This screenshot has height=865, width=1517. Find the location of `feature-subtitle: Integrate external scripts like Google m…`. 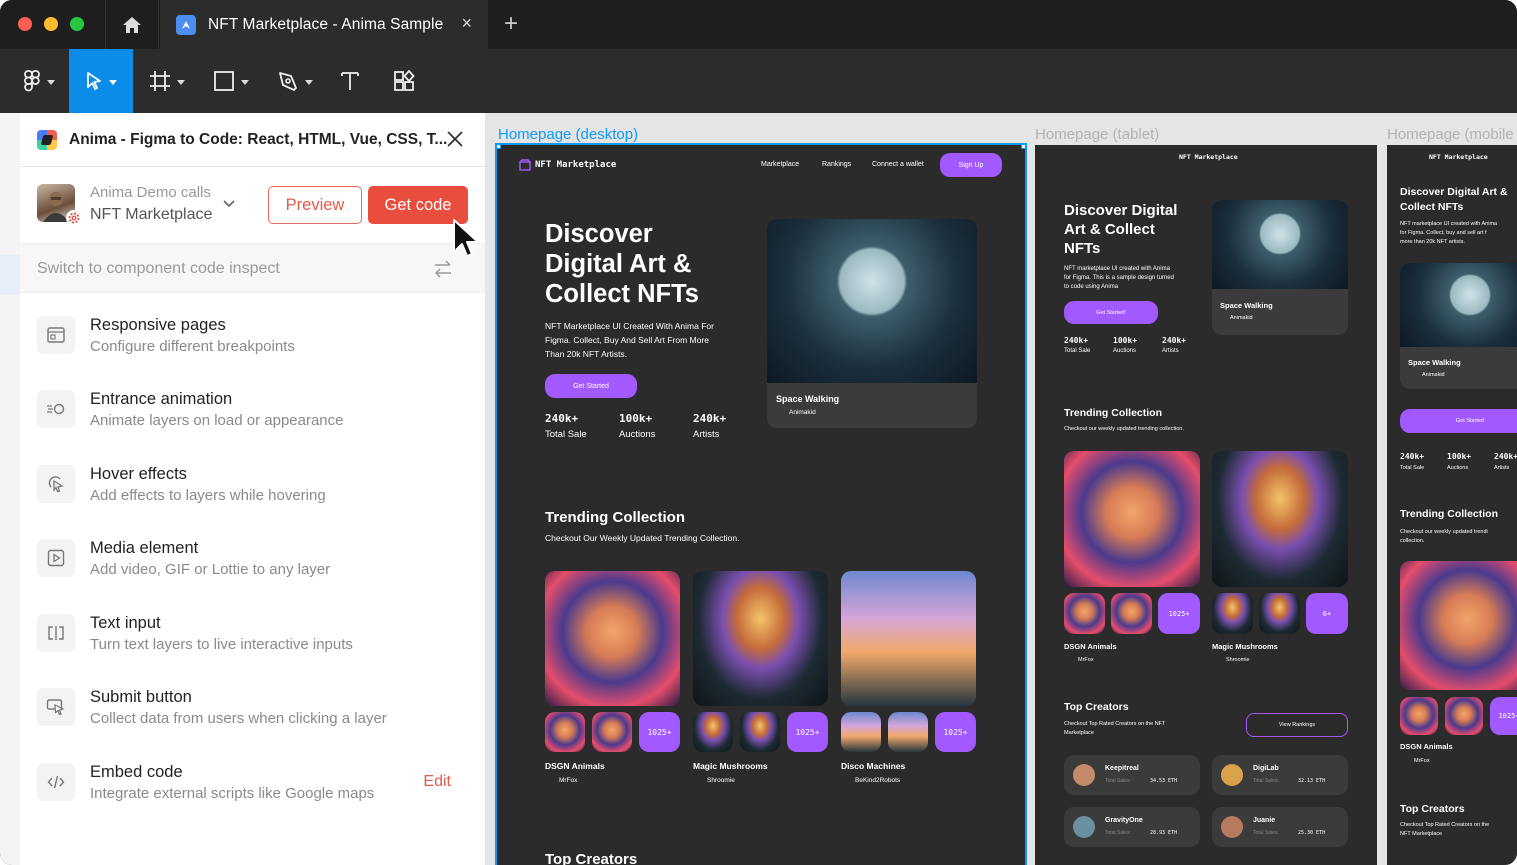

feature-subtitle: Integrate external scripts like Google m… is located at coordinates (232, 793).